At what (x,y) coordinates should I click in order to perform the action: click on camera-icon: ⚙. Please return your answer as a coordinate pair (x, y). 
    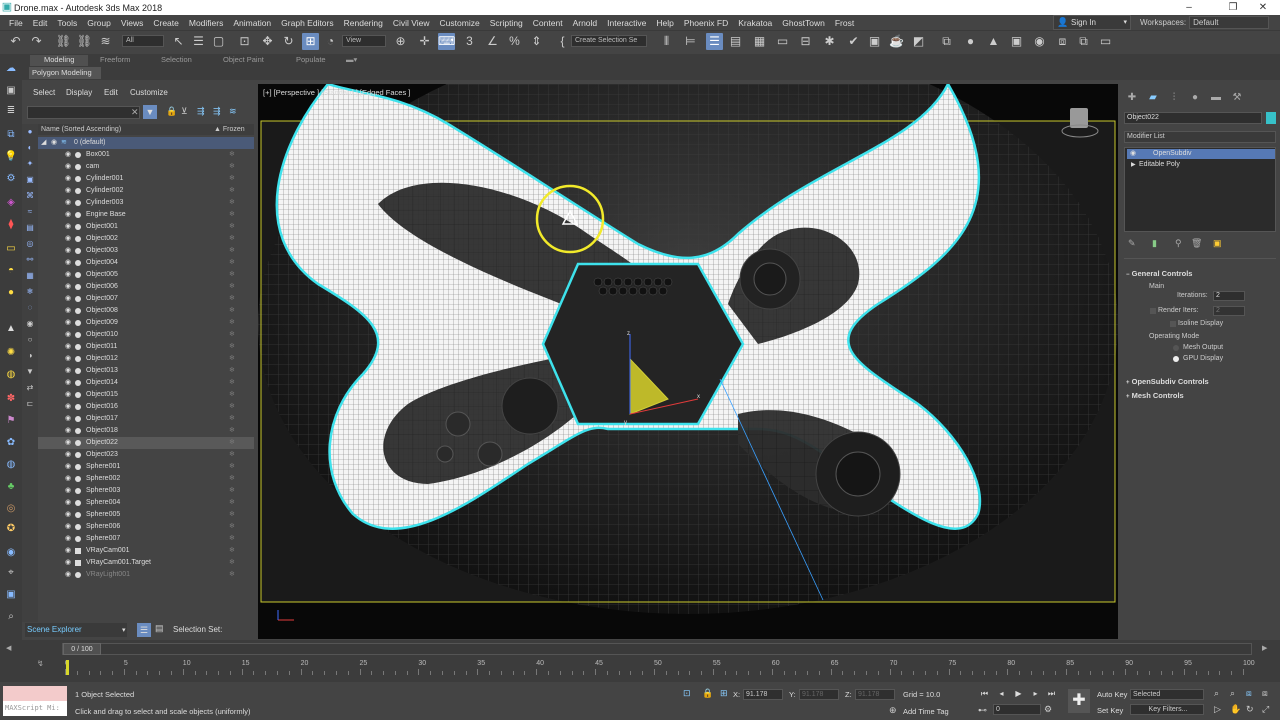
    Looking at the image, I should click on (11, 179).